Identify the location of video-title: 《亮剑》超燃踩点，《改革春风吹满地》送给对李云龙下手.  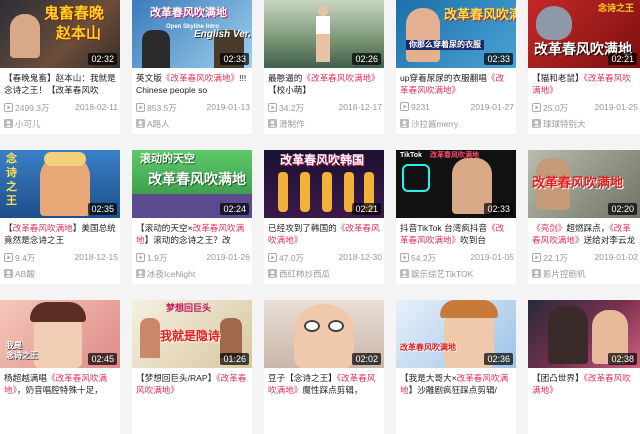
(585, 234).